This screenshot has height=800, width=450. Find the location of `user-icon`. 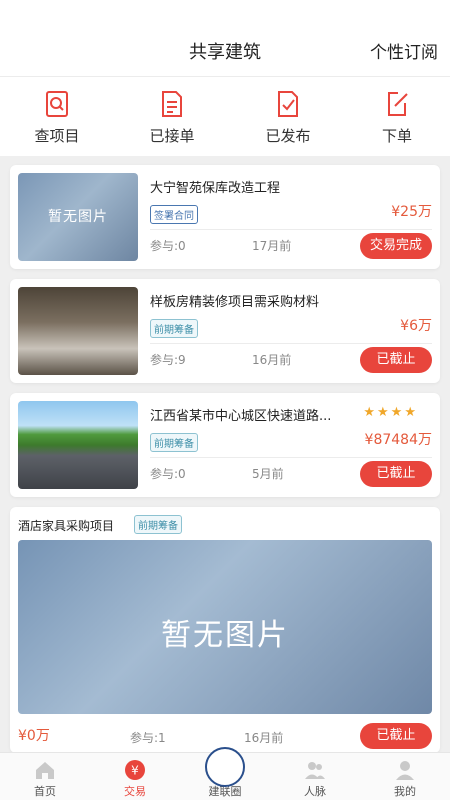

user-icon is located at coordinates (405, 770).